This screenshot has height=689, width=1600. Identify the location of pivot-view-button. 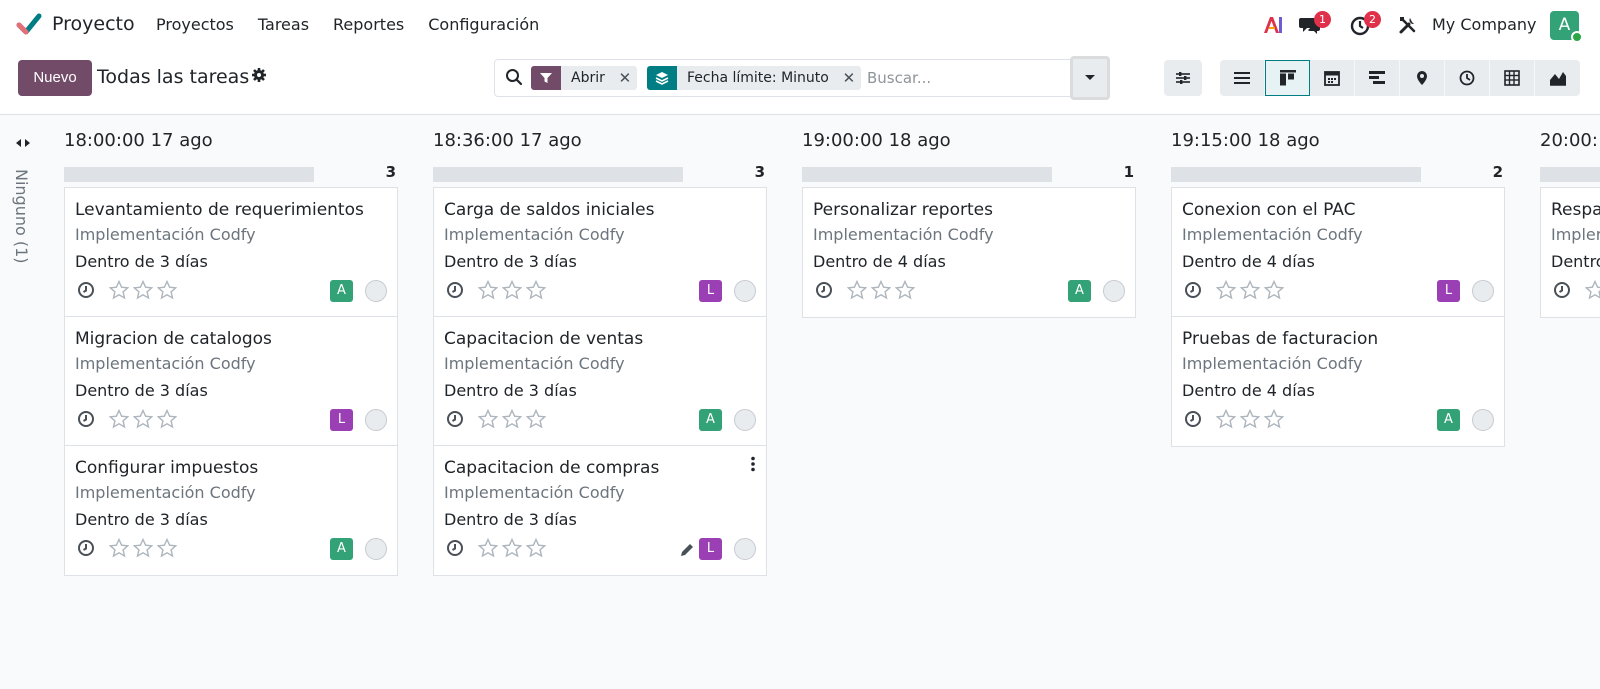
(1512, 78).